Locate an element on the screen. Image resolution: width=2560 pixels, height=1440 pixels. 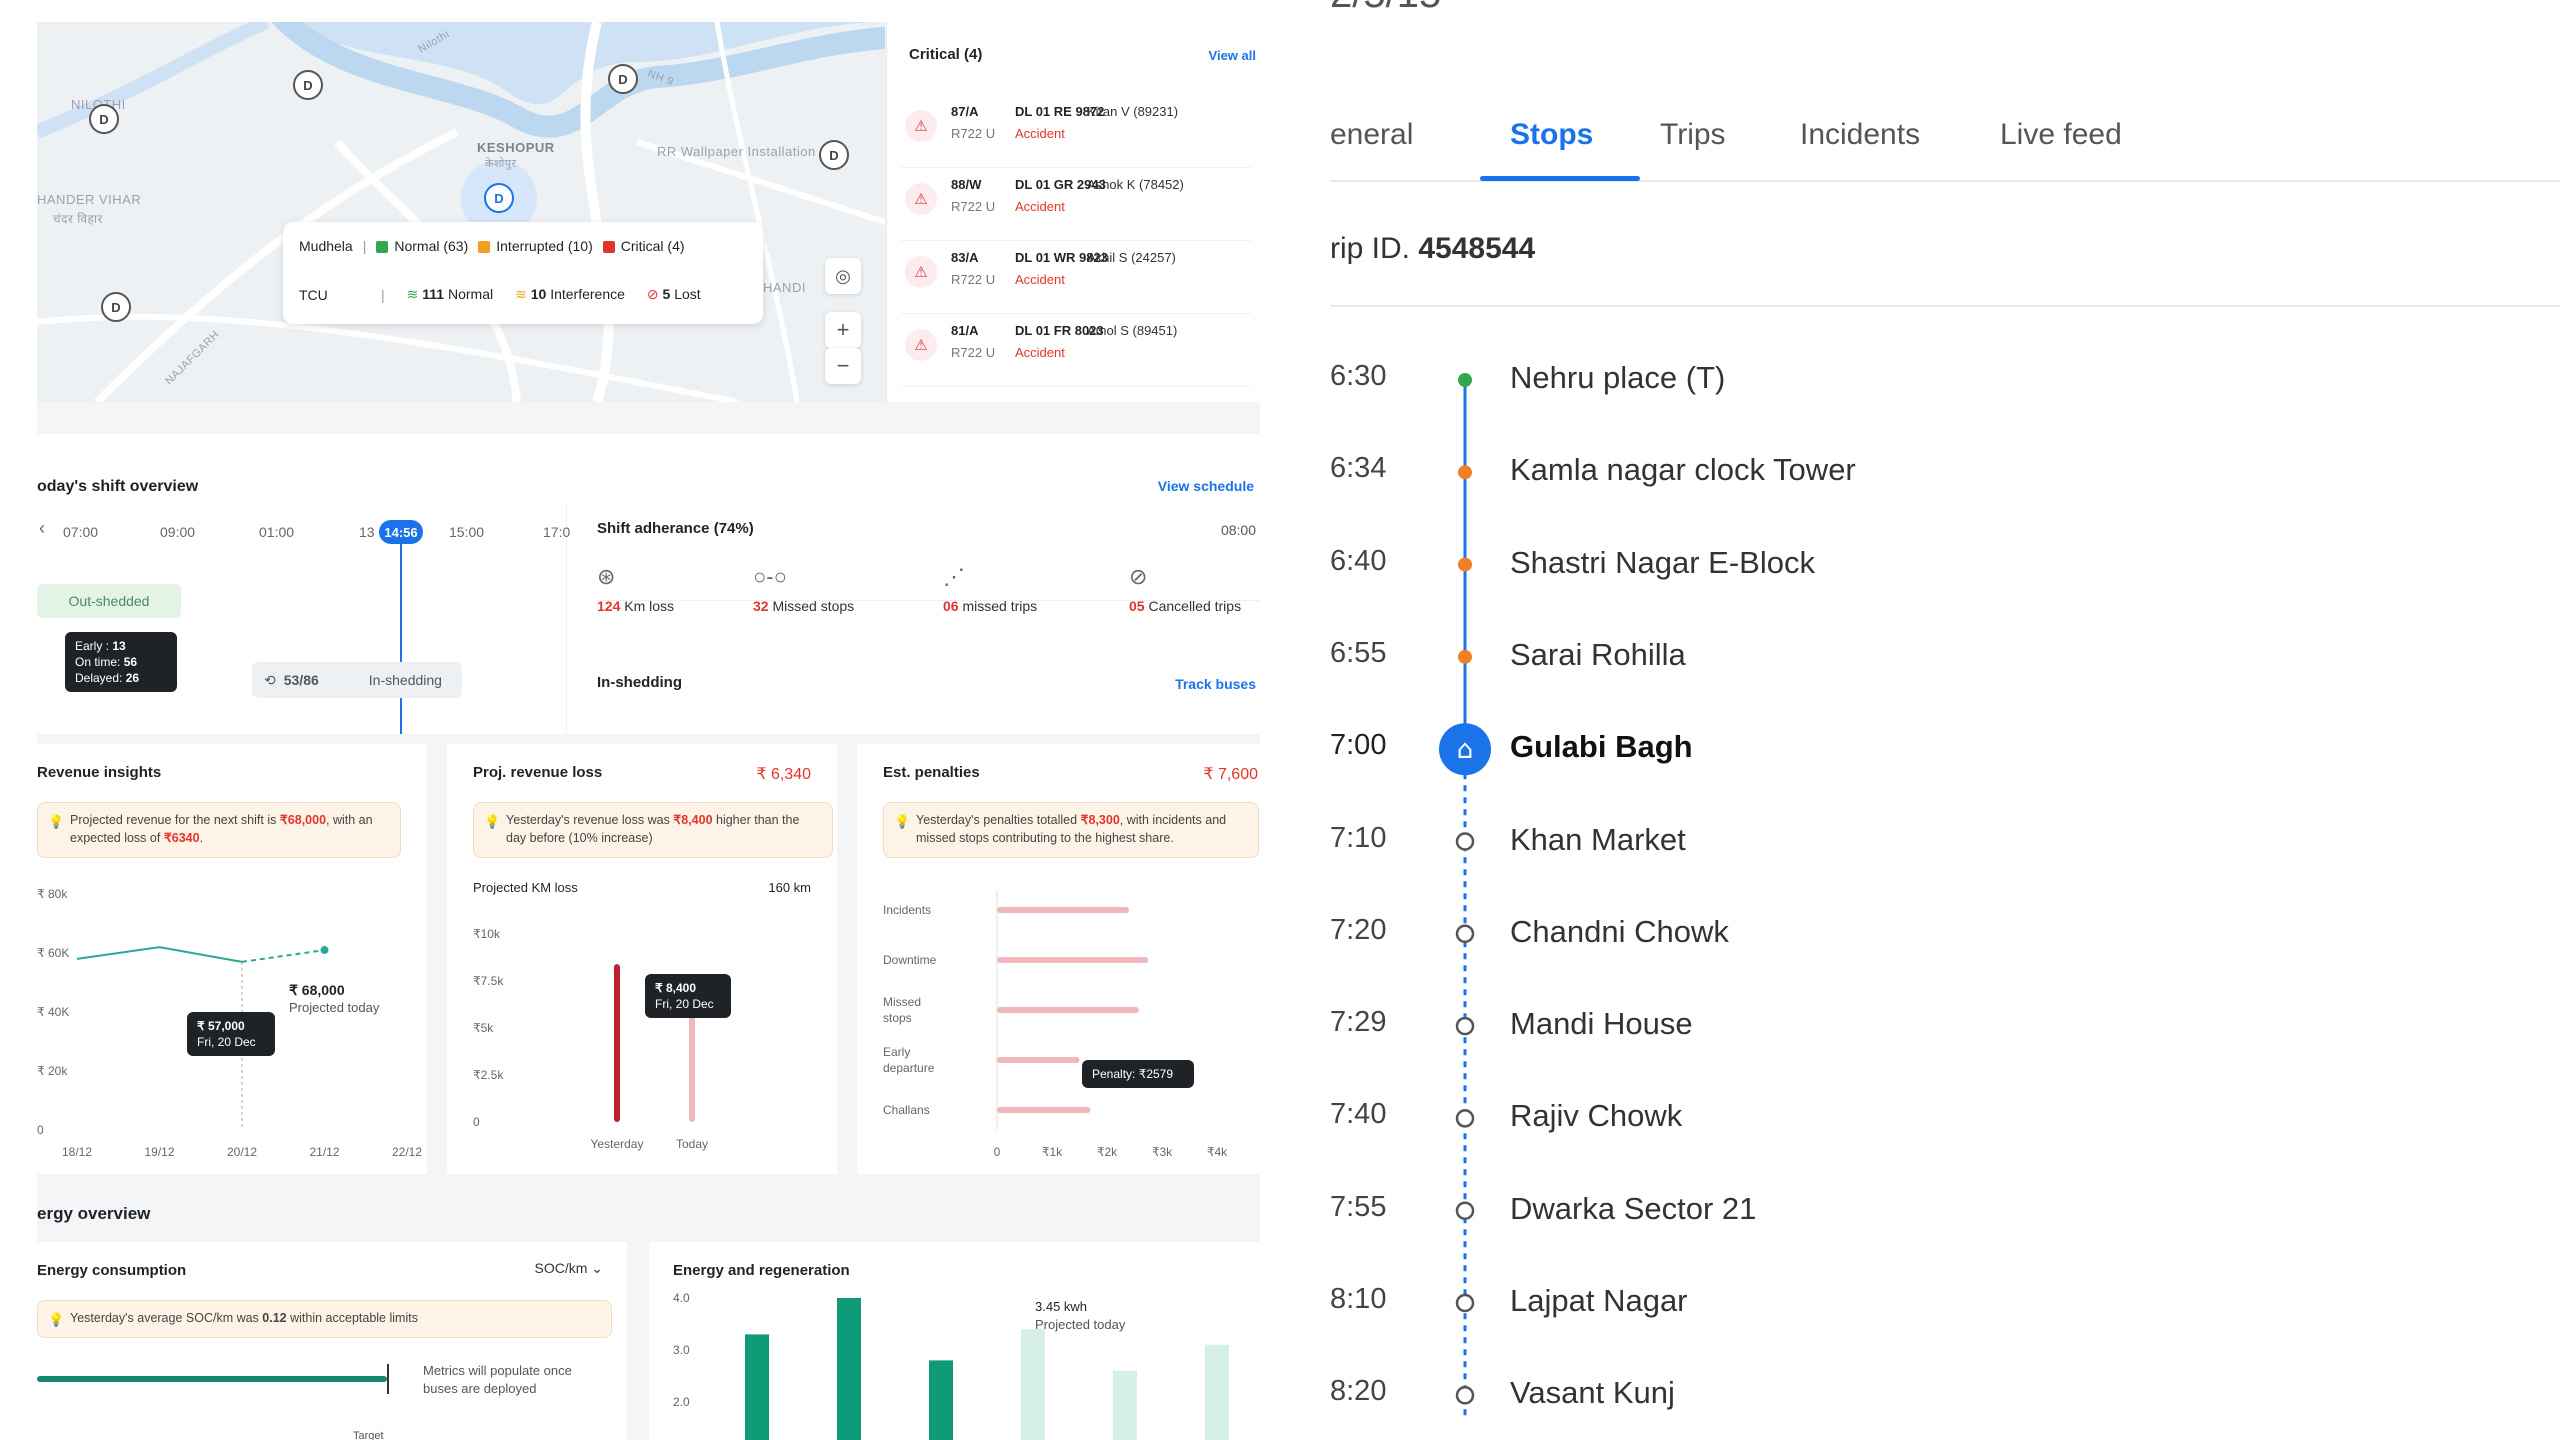
revenue-title: Revenue insights is located at coordinates (99, 772).